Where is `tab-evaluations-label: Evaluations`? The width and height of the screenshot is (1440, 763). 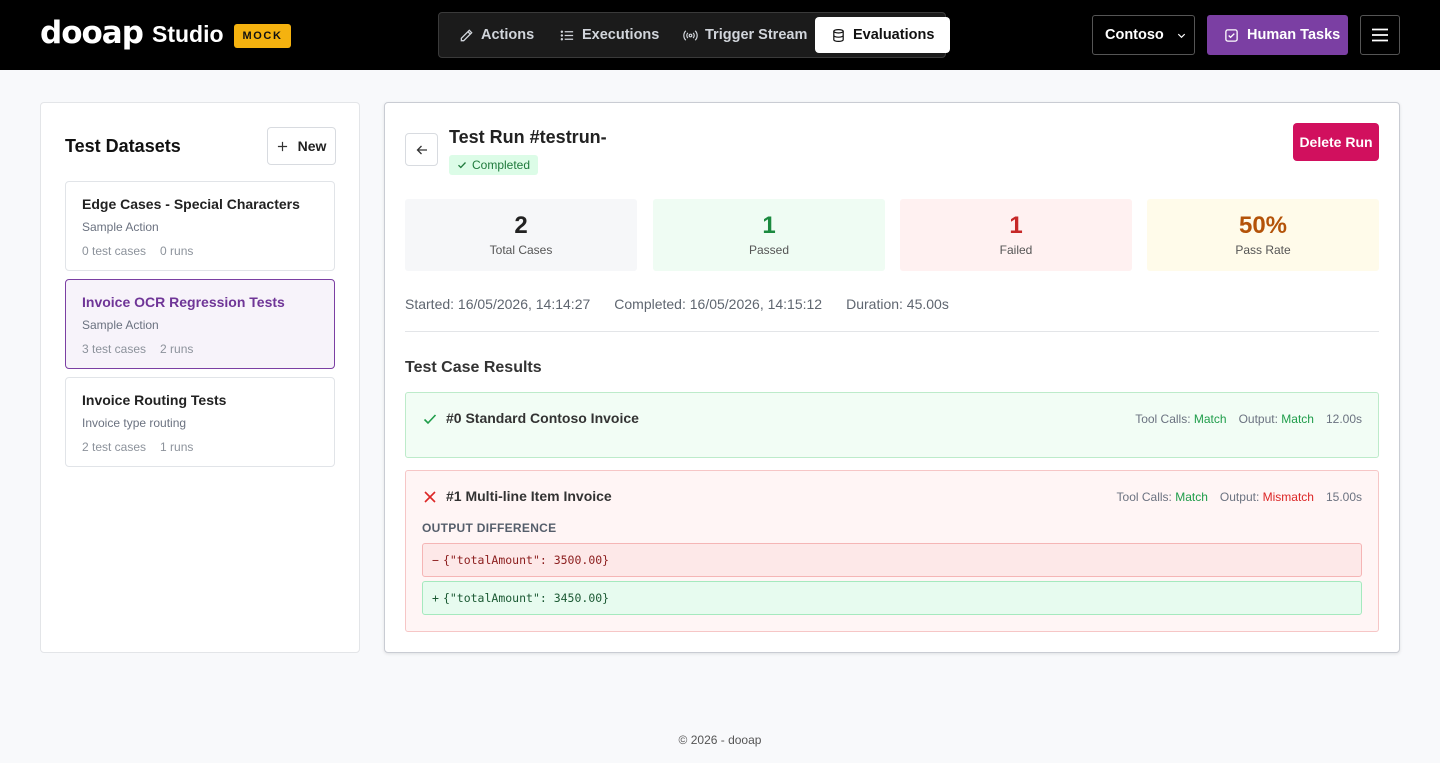 tab-evaluations-label: Evaluations is located at coordinates (894, 35).